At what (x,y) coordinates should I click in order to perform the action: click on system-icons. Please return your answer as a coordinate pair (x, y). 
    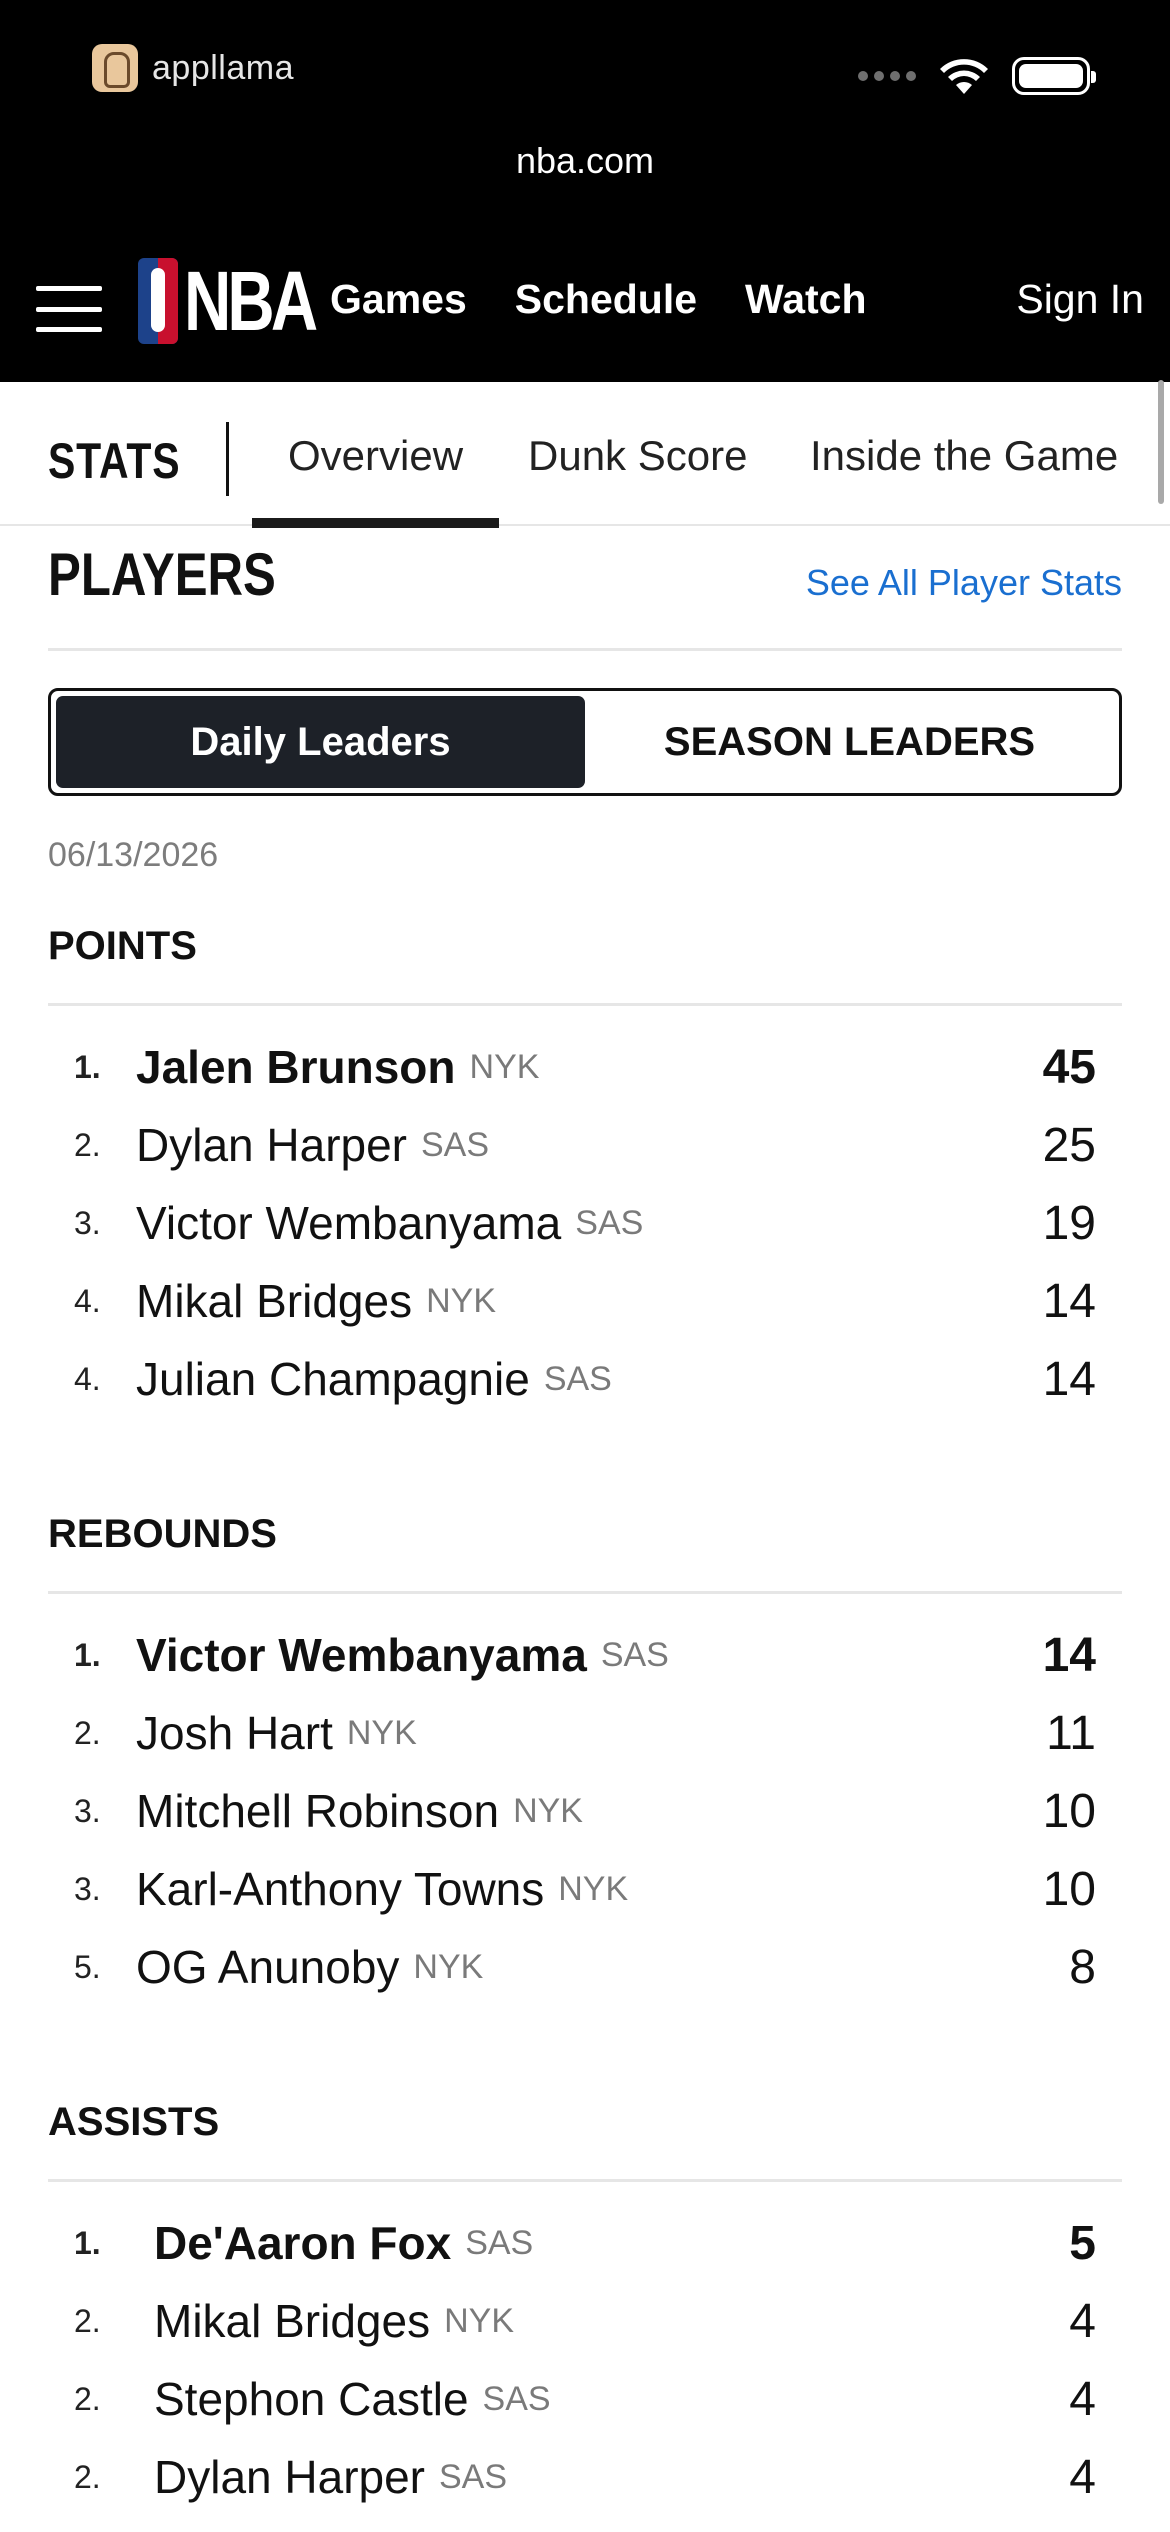
    Looking at the image, I should click on (977, 76).